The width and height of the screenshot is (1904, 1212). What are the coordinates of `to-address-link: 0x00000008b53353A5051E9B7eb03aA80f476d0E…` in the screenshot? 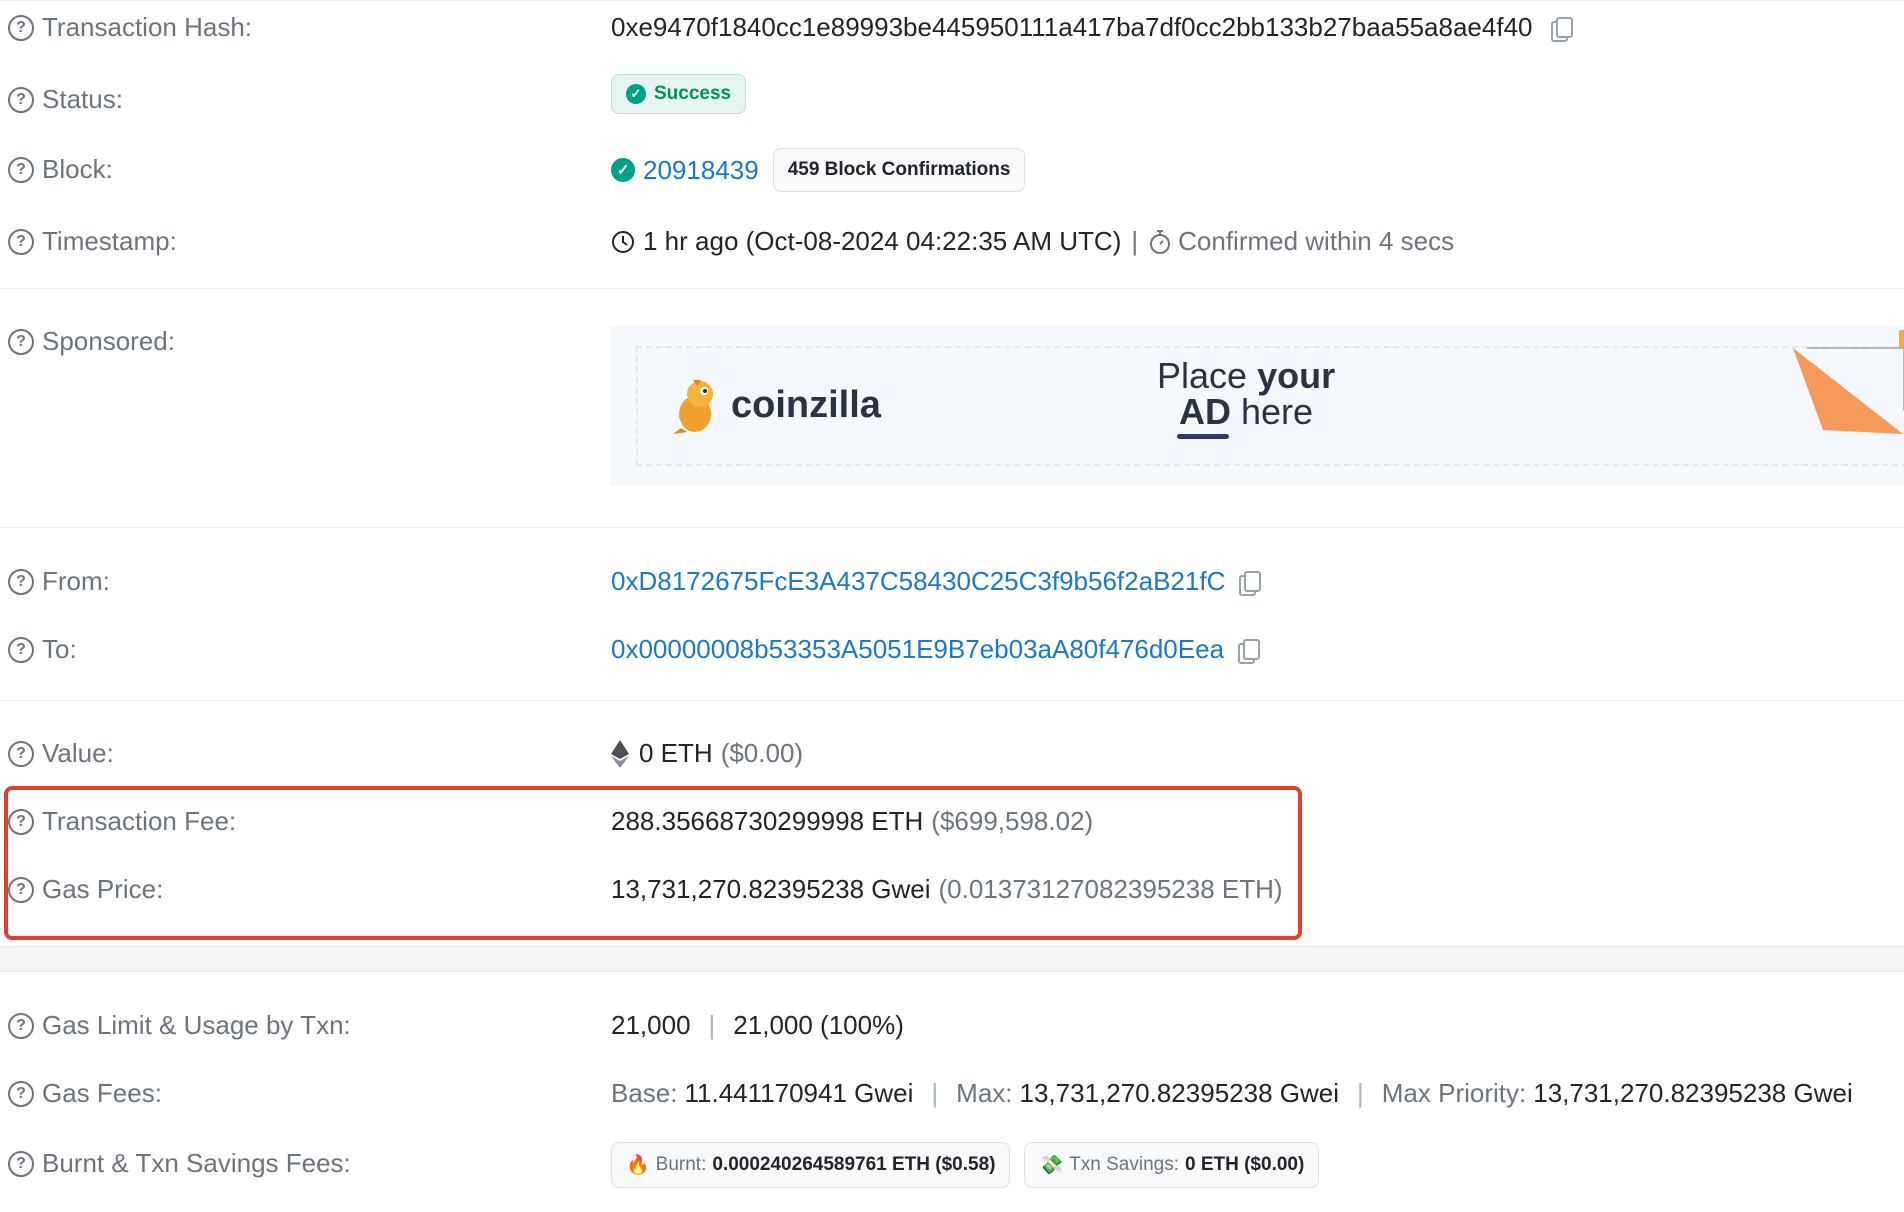 It's located at (917, 649).